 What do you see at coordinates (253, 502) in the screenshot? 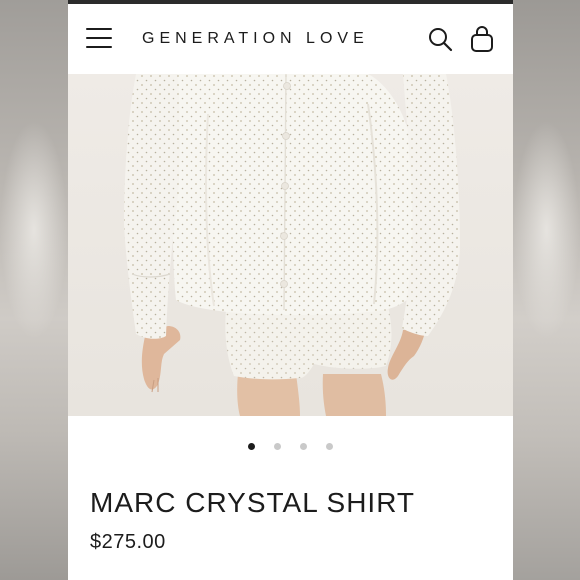
I see `product-title: MARC CRYSTAL SHIRT` at bounding box center [253, 502].